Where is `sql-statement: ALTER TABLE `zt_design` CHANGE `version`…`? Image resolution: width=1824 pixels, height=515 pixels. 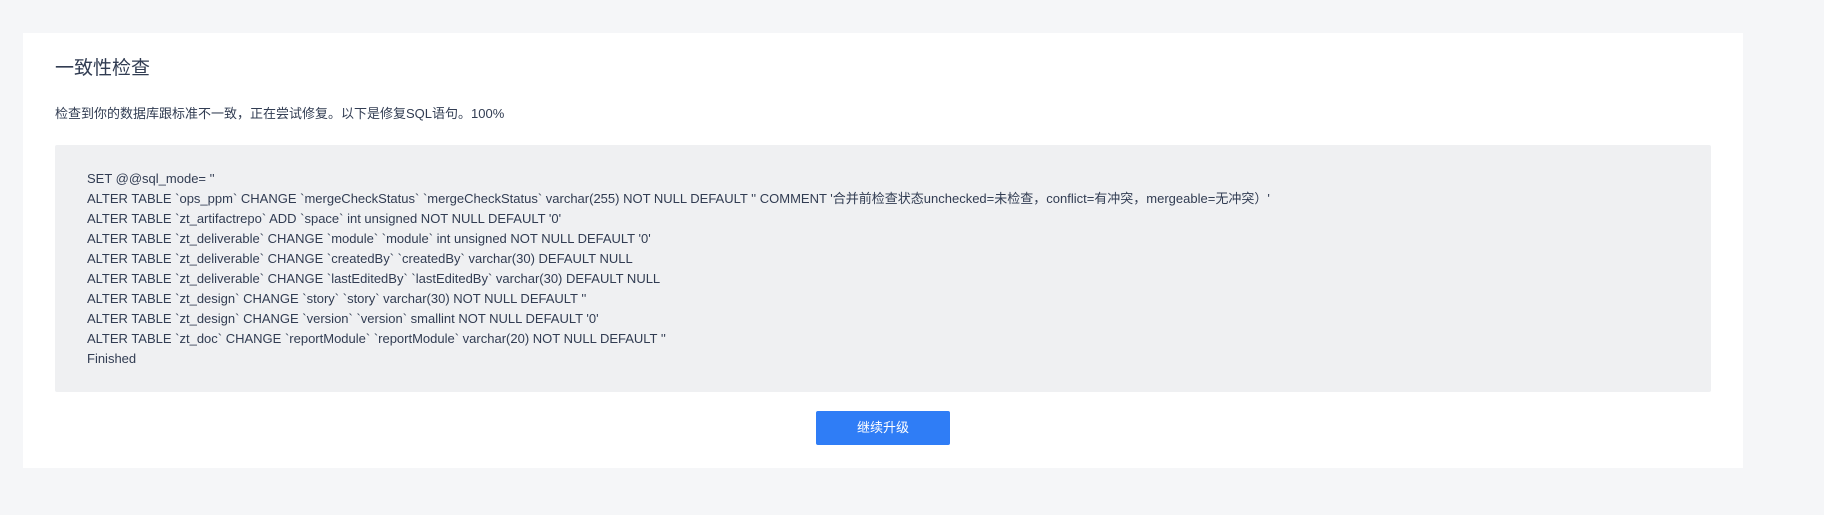
sql-statement: ALTER TABLE `zt_design` CHANGE `version`… is located at coordinates (343, 318).